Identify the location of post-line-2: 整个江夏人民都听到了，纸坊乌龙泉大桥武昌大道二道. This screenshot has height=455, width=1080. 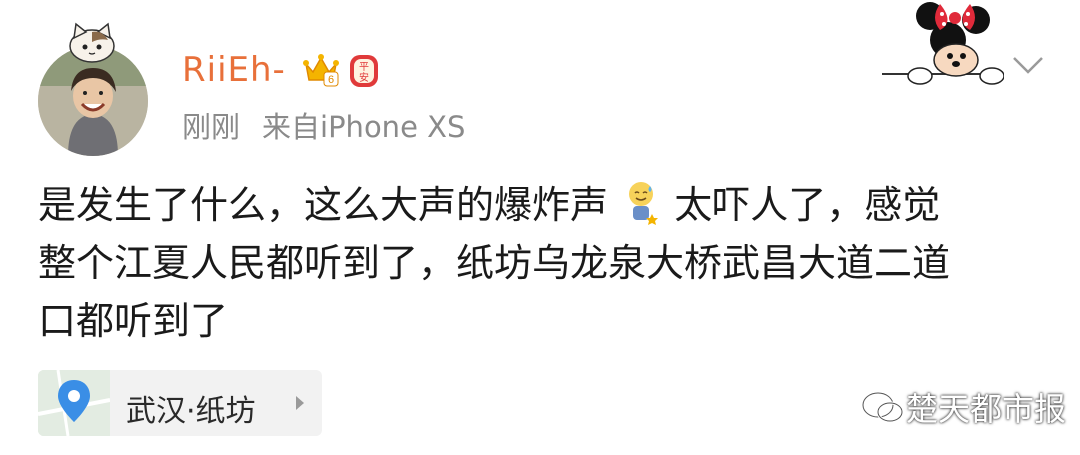
(494, 263).